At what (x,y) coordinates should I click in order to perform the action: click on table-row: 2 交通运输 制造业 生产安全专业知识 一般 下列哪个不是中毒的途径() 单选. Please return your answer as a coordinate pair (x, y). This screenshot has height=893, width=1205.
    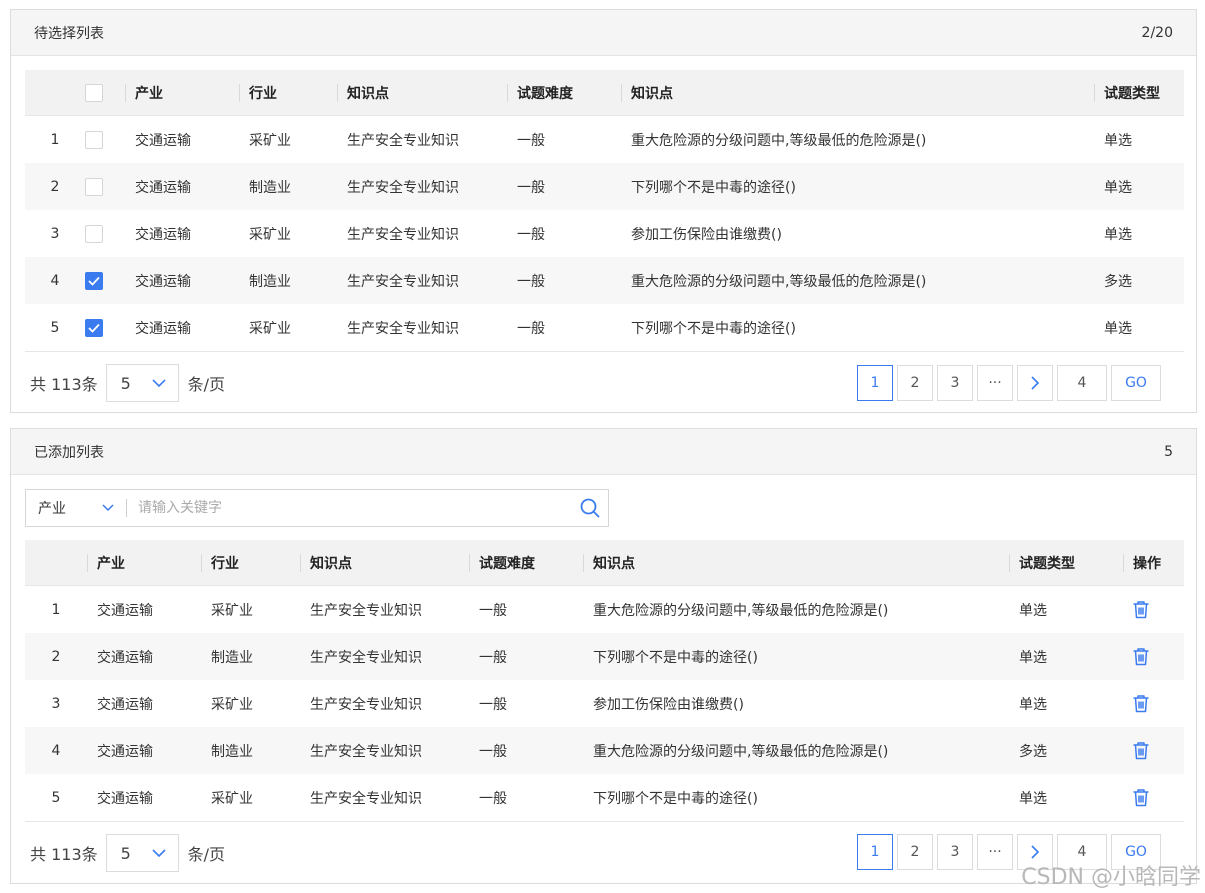
    Looking at the image, I should click on (604, 186).